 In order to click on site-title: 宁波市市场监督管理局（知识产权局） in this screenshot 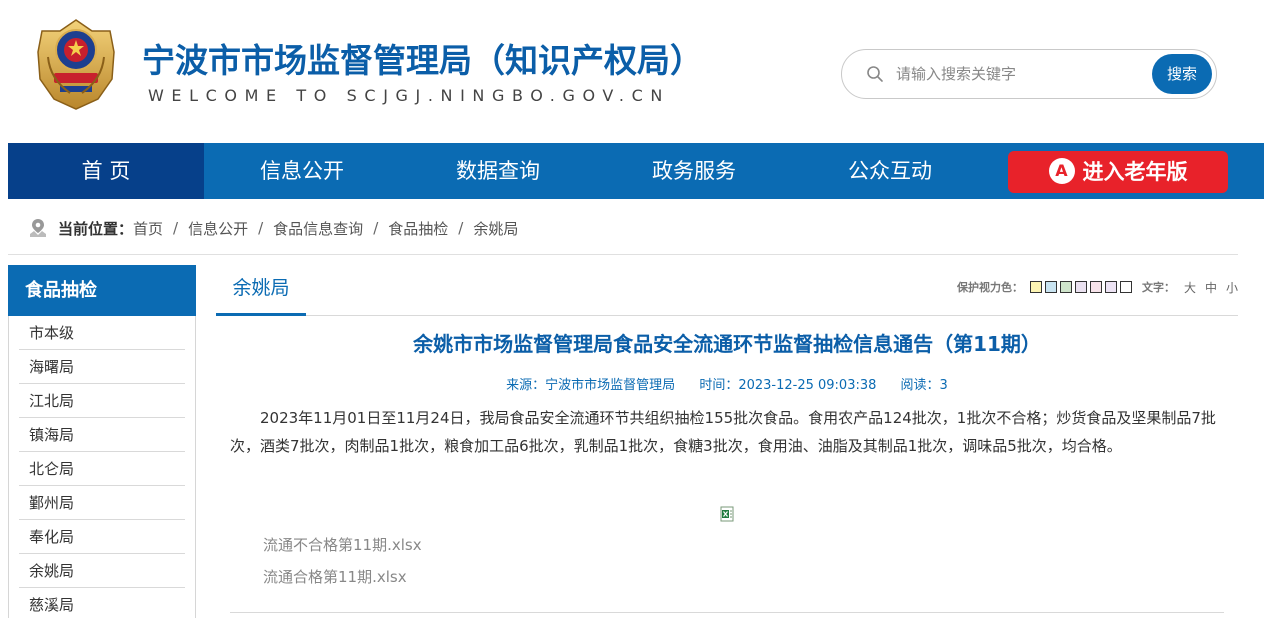, I will do `click(422, 60)`.